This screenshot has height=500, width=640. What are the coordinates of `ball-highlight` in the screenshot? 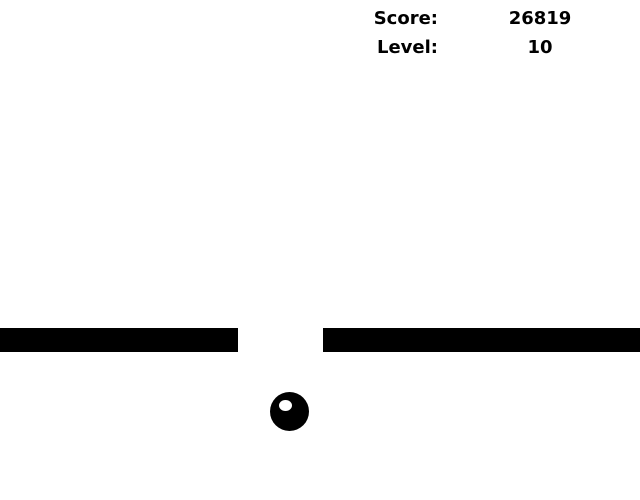 It's located at (285, 405).